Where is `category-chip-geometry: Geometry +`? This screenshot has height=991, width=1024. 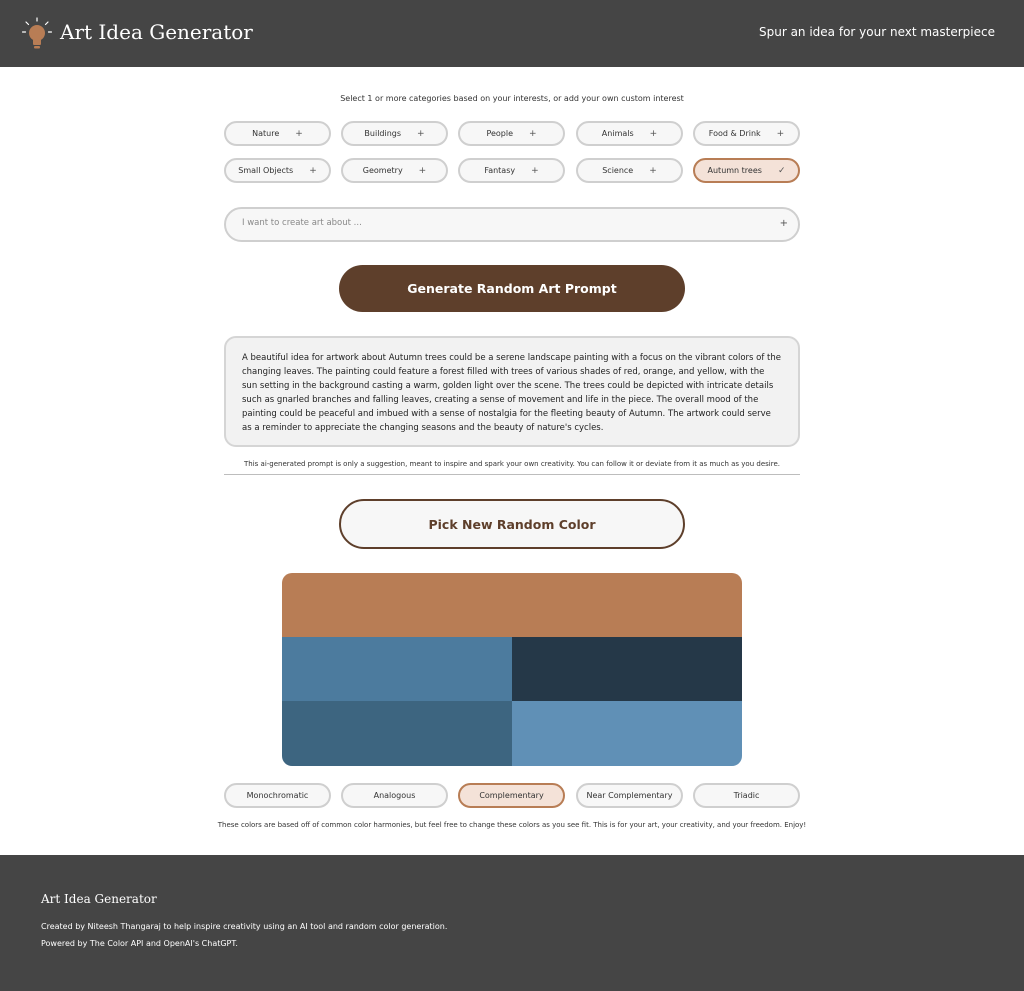
category-chip-geometry: Geometry + is located at coordinates (394, 170).